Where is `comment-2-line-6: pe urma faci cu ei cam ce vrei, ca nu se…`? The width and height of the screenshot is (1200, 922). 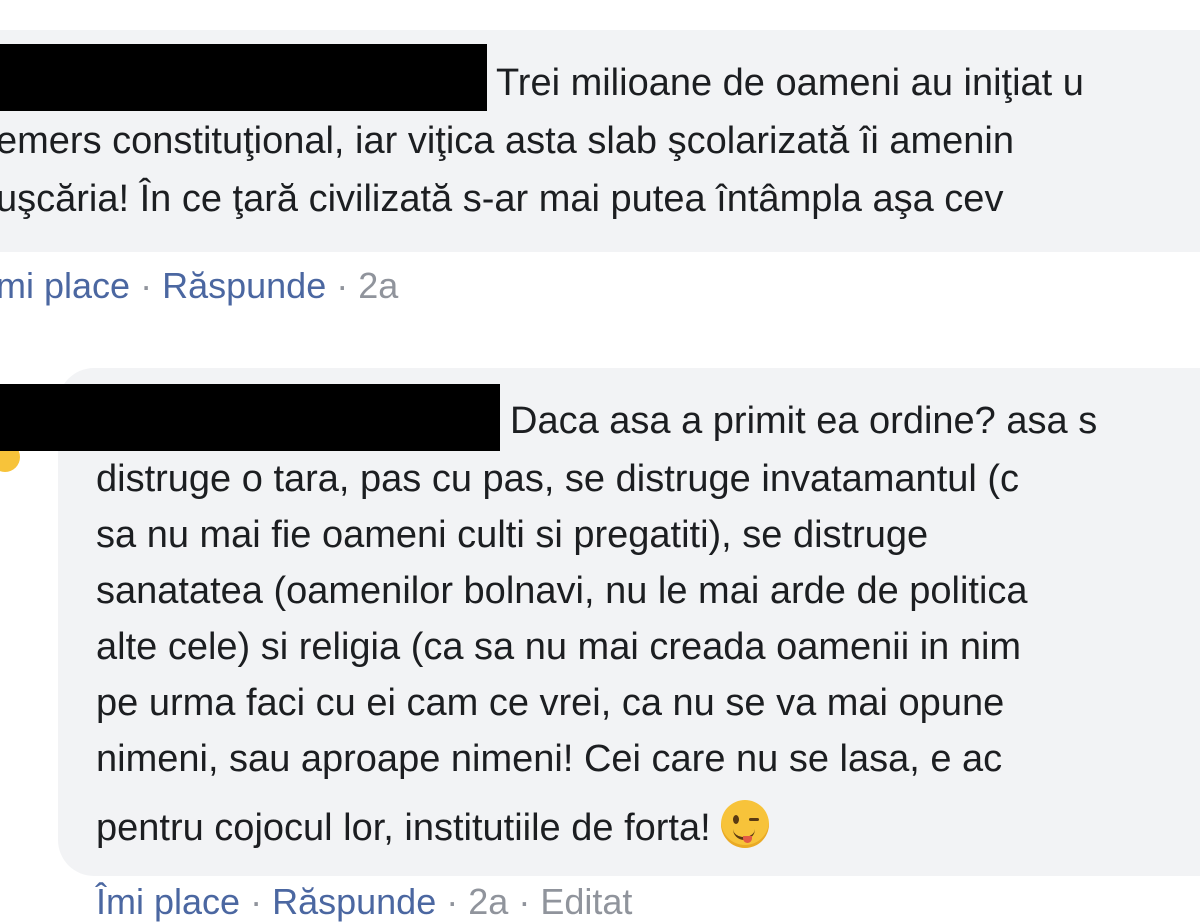 comment-2-line-6: pe urma faci cu ei cam ce vrei, ca nu se… is located at coordinates (550, 703).